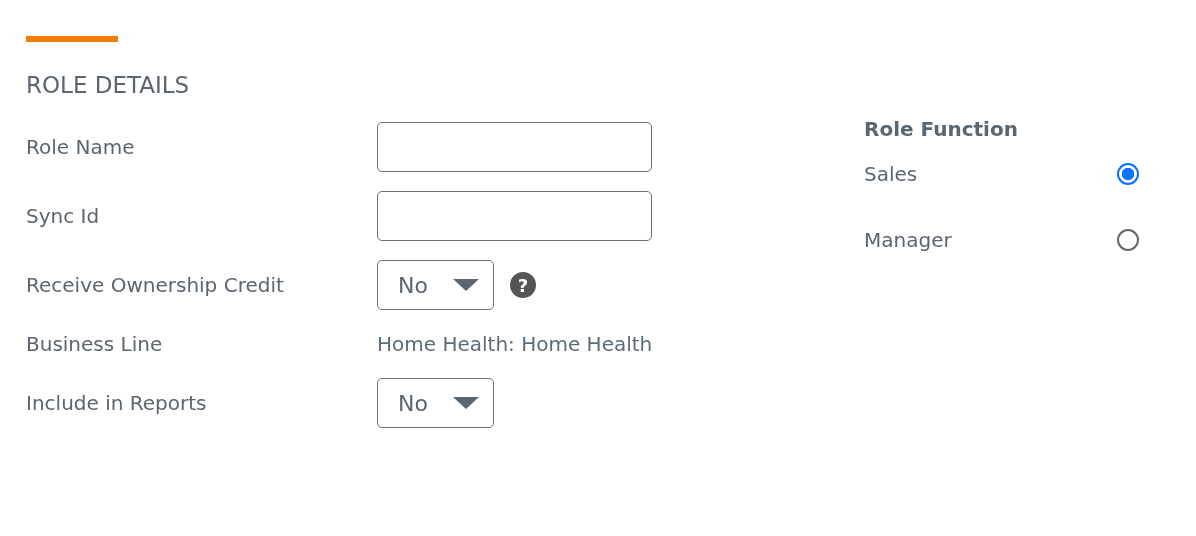 Image resolution: width=1196 pixels, height=536 pixels. I want to click on section-title: ROLE DETAILS, so click(108, 85).